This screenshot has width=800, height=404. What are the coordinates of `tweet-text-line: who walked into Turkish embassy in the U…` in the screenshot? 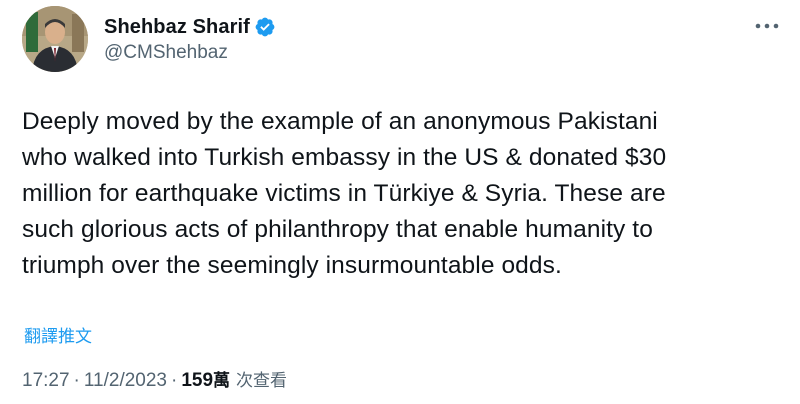 It's located at (344, 157).